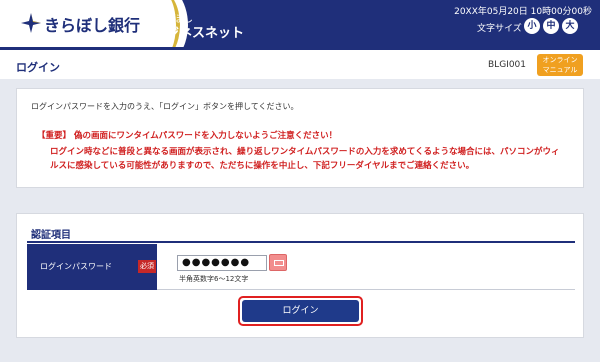 The width and height of the screenshot is (600, 362). What do you see at coordinates (532, 26) in the screenshot?
I see `font-size-small-button: 小` at bounding box center [532, 26].